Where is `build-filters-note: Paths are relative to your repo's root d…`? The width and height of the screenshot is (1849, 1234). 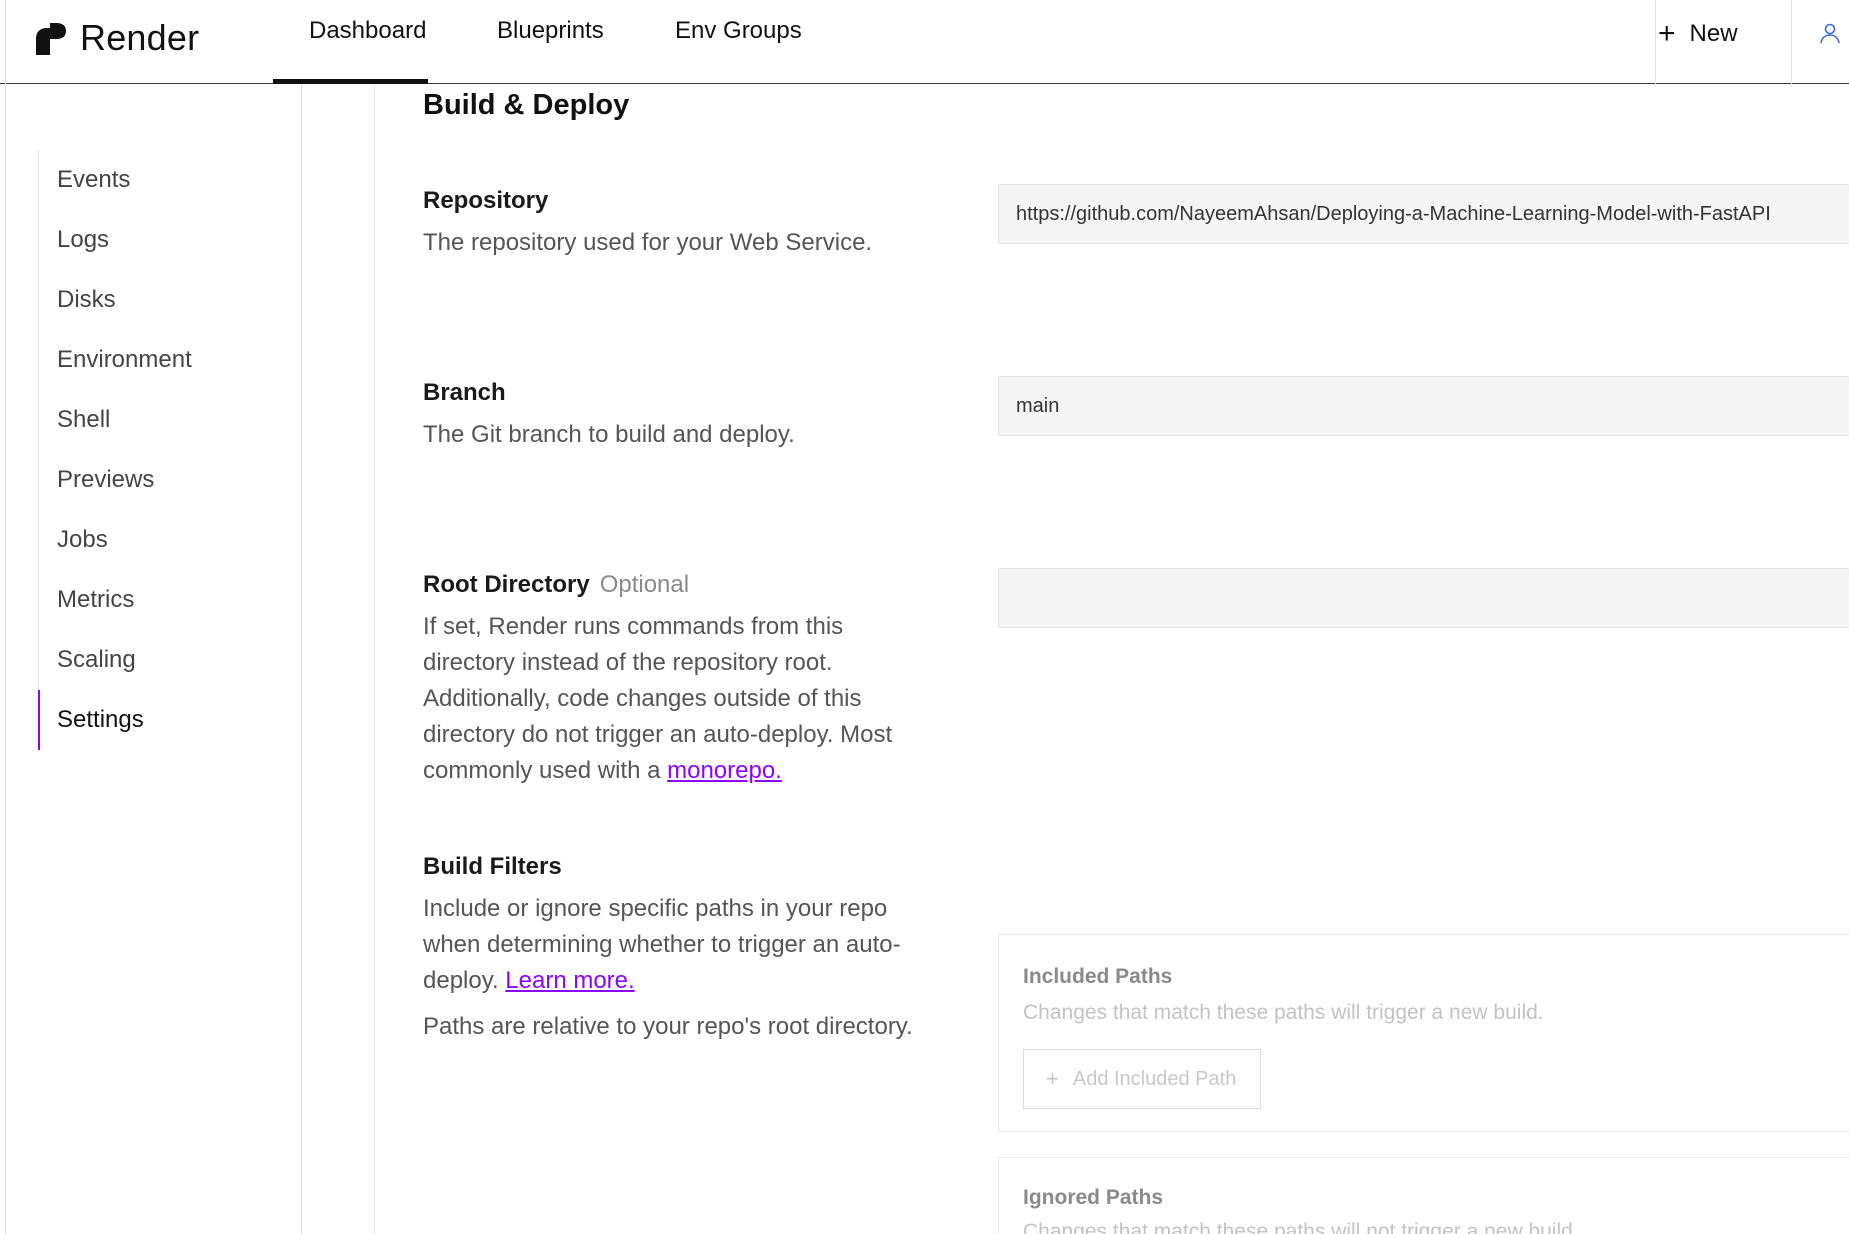
build-filters-note: Paths are relative to your repo's root d… is located at coordinates (668, 1026).